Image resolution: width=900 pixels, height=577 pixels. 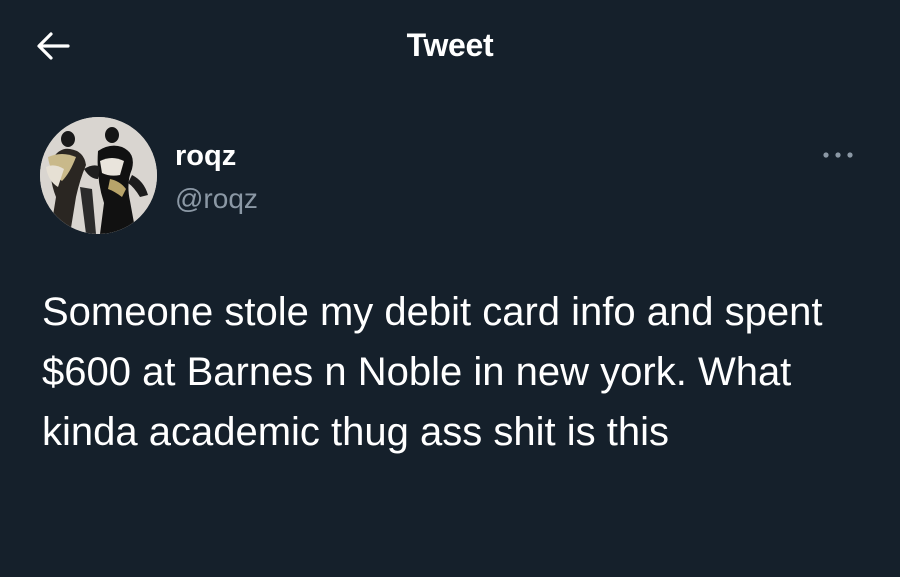 I want to click on author-handle: @roqz, so click(x=216, y=199).